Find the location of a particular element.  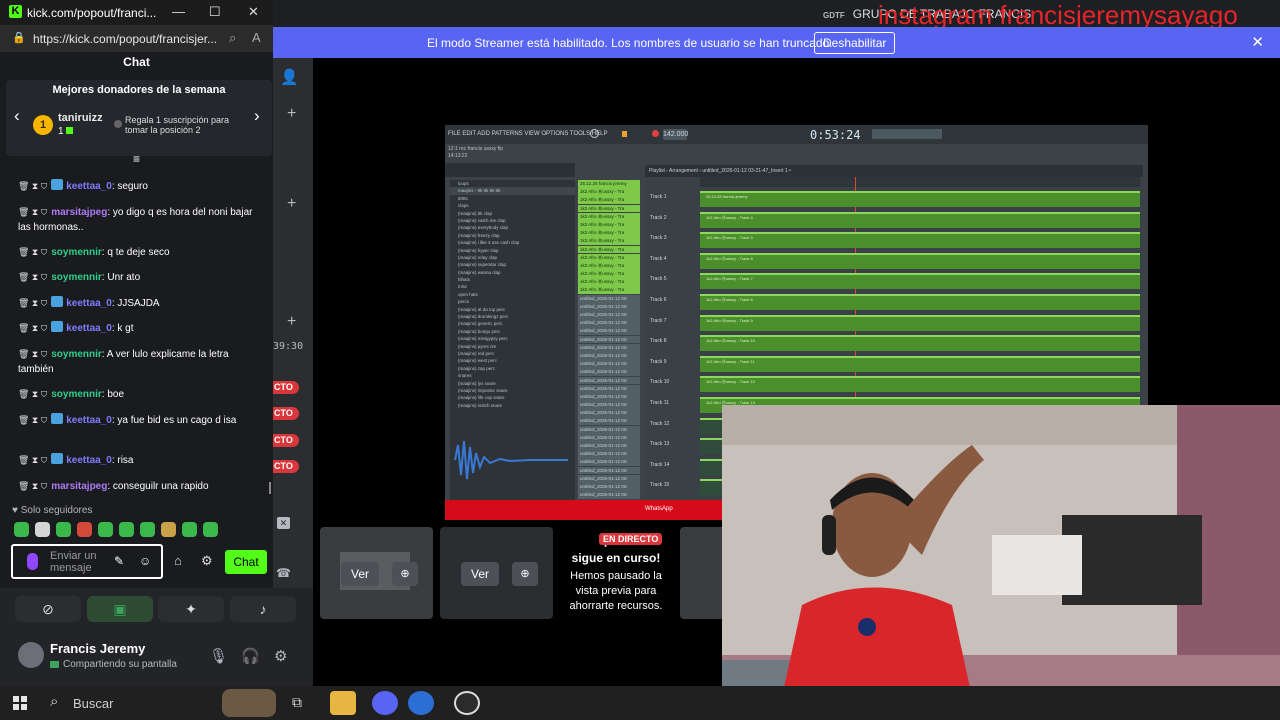

maximize-icon: ☐ is located at coordinates (215, 12).